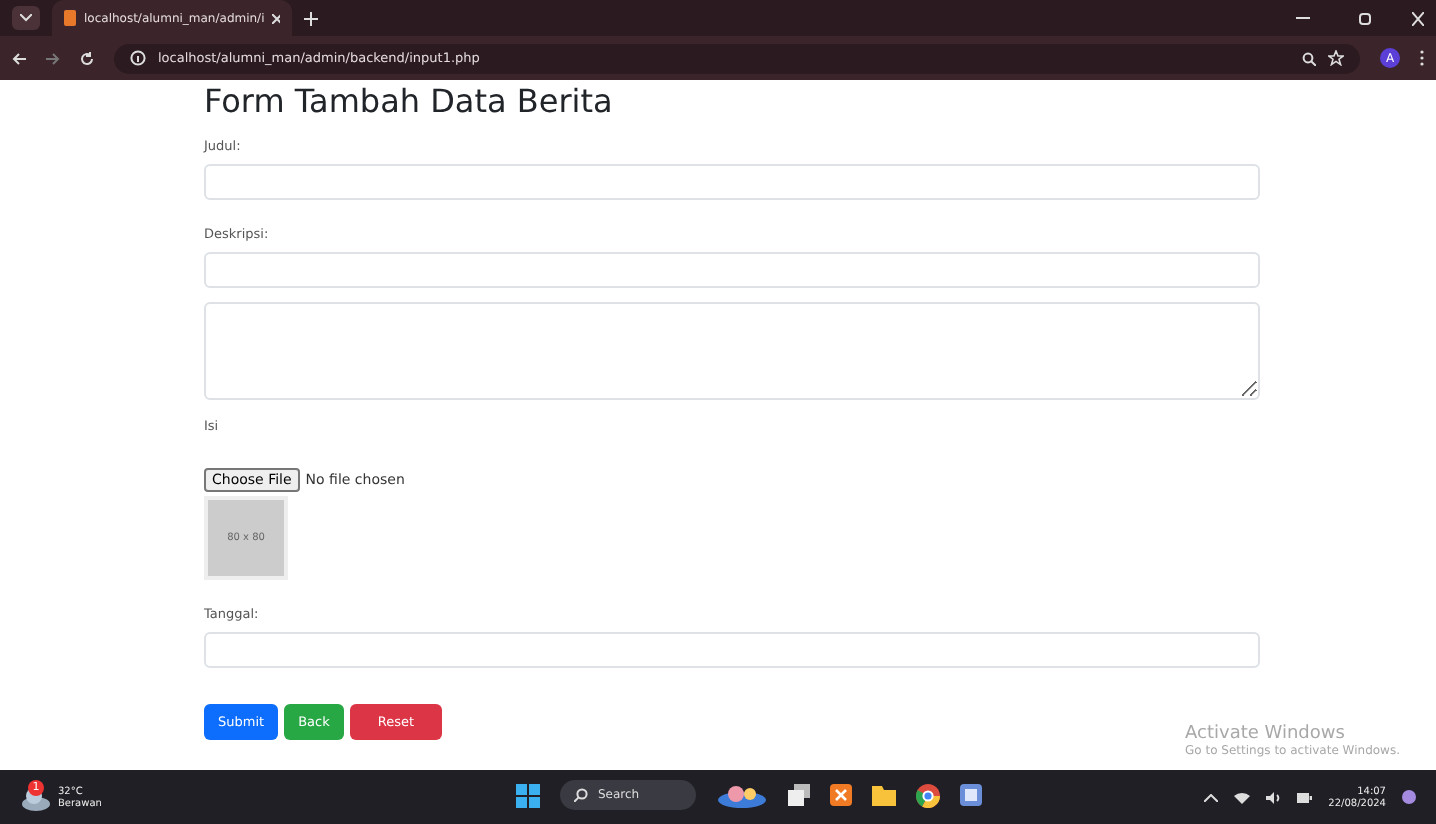  What do you see at coordinates (1409, 797) in the screenshot?
I see `notification-icon` at bounding box center [1409, 797].